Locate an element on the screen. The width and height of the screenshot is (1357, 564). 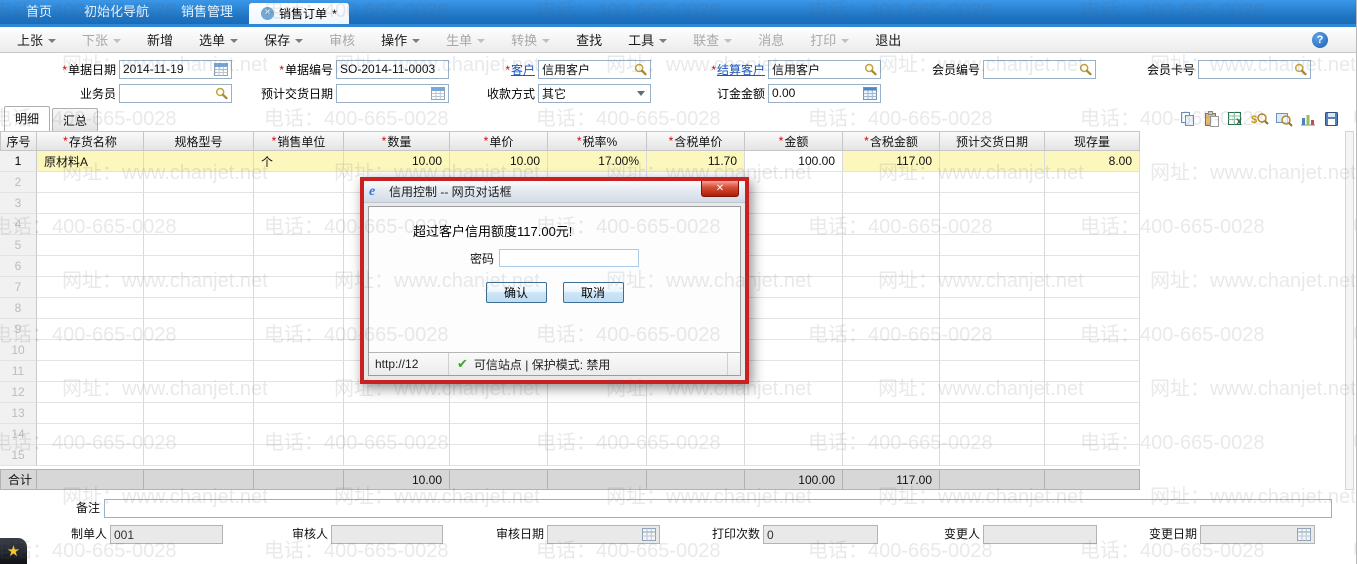
delivery-date-input is located at coordinates (392, 93).